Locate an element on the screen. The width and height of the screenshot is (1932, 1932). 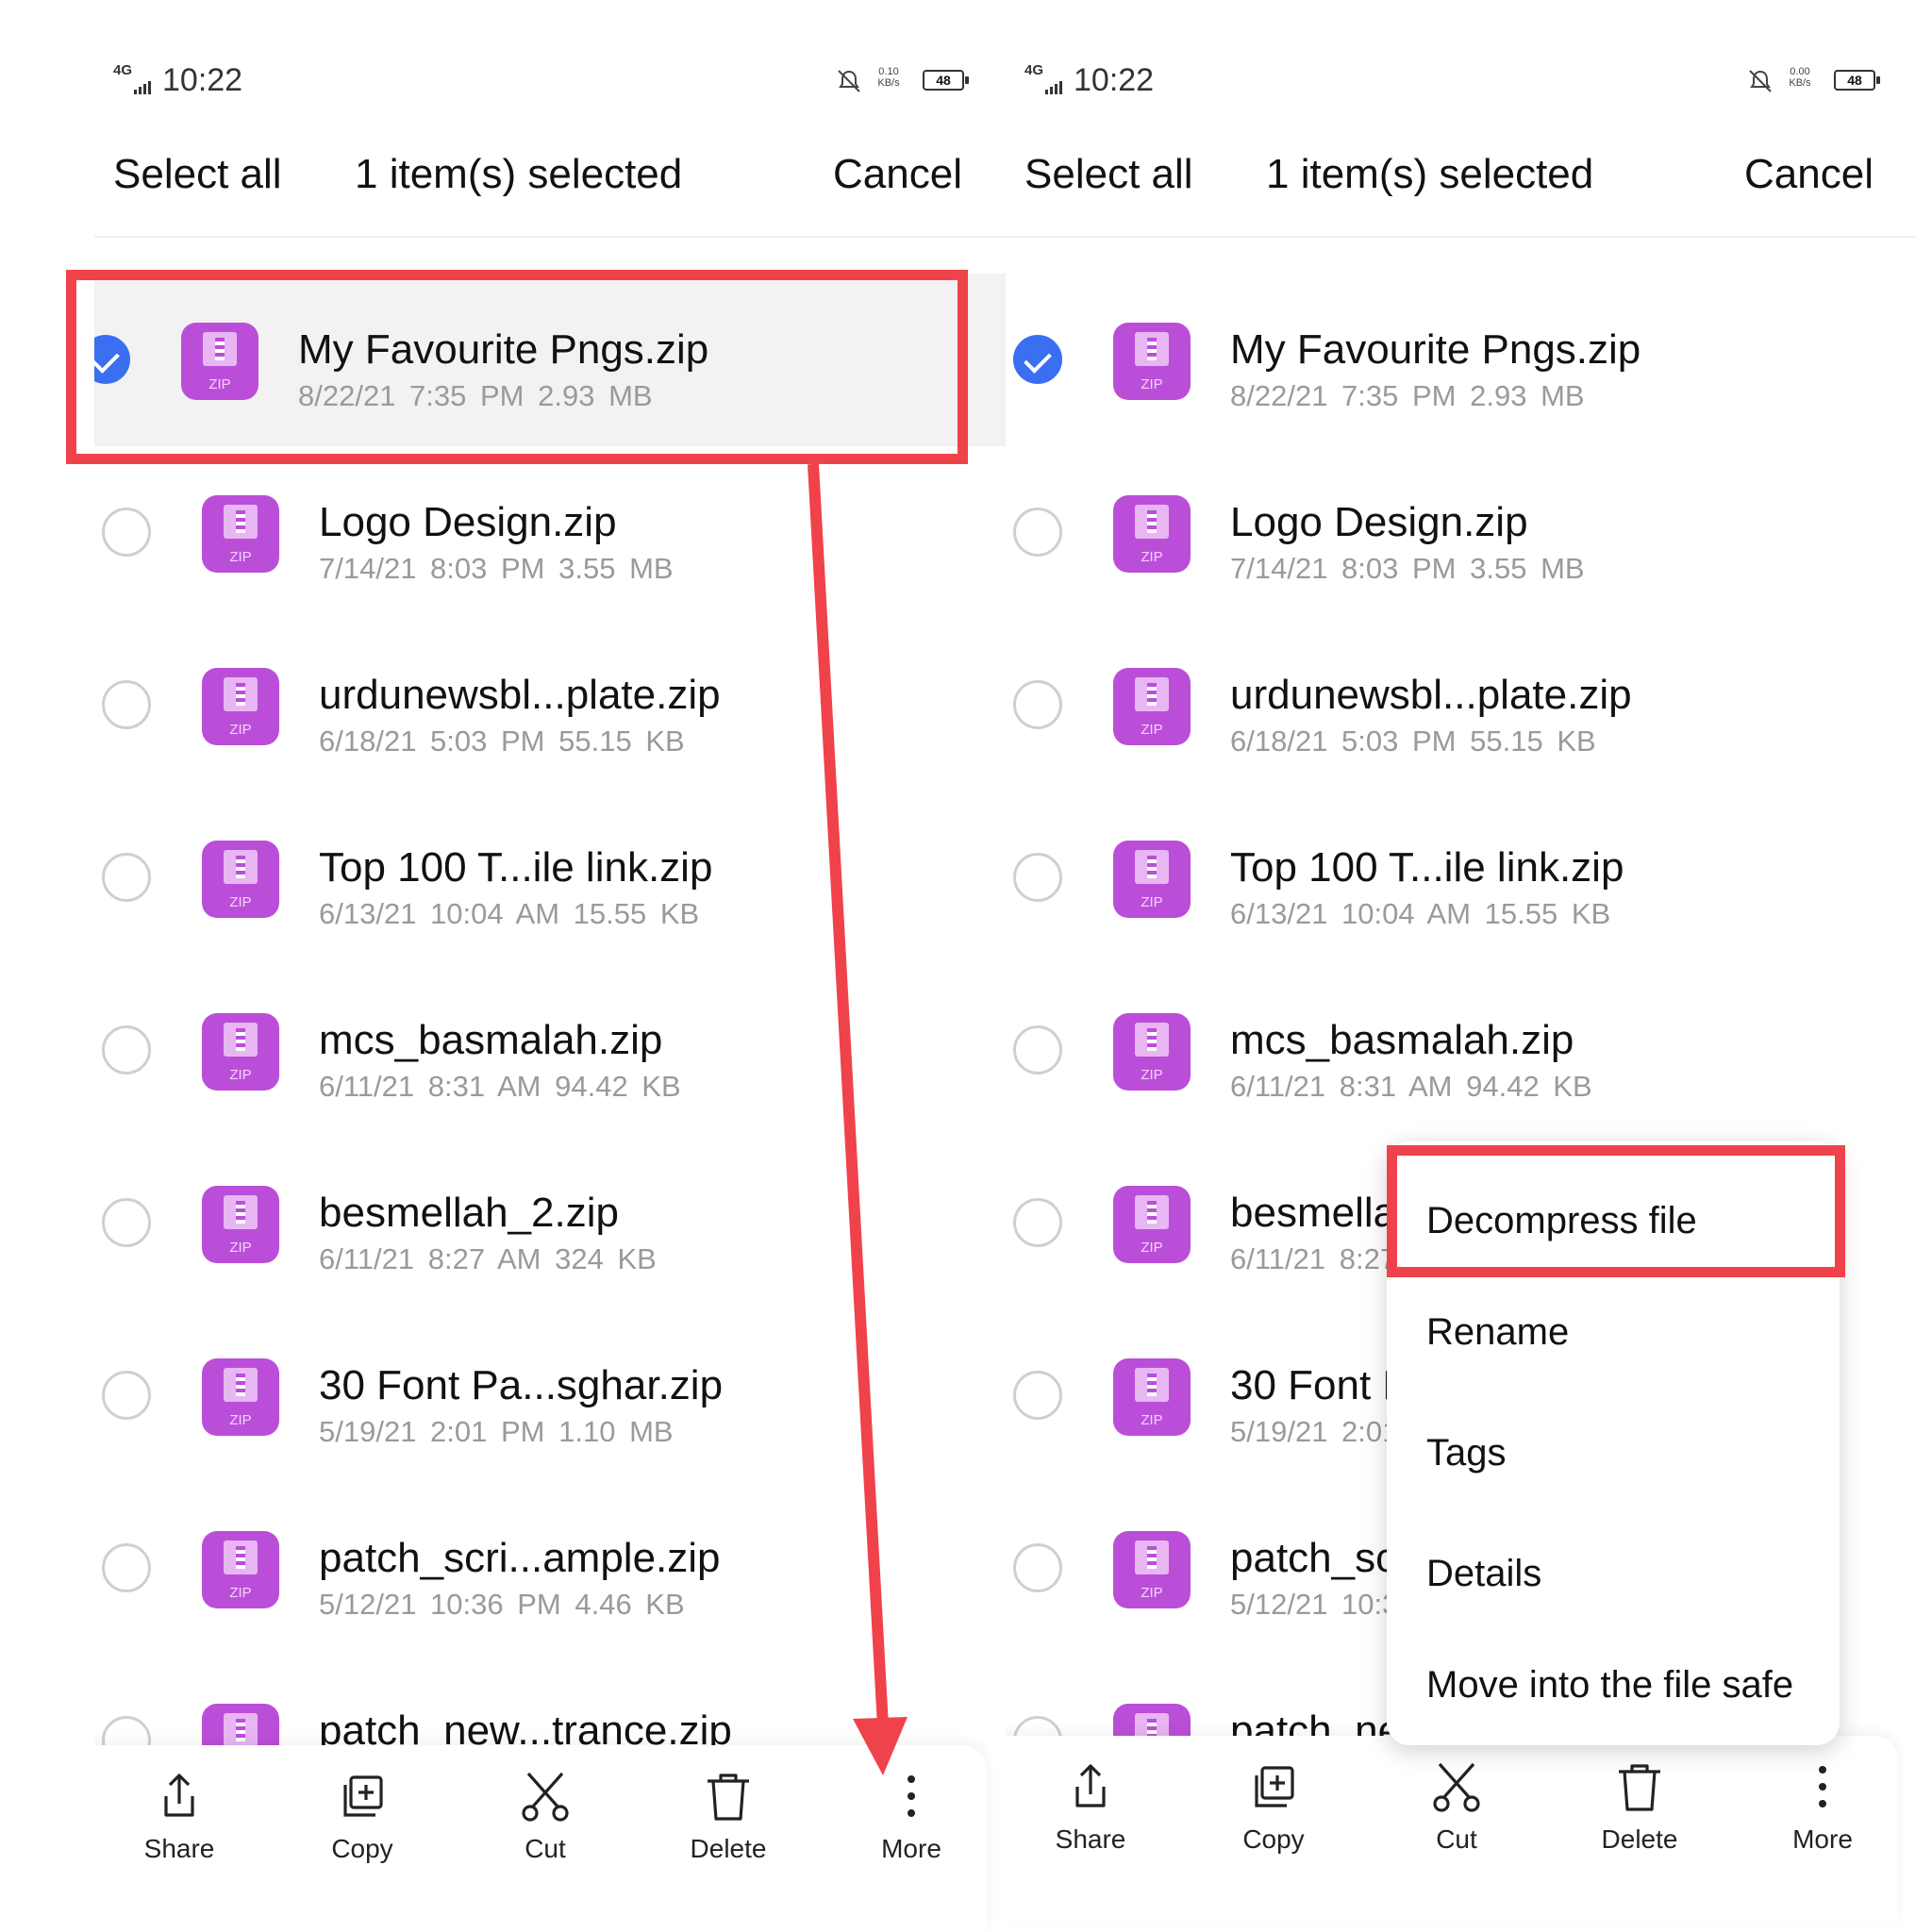
decompress-highlight is located at coordinates (1616, 1211).